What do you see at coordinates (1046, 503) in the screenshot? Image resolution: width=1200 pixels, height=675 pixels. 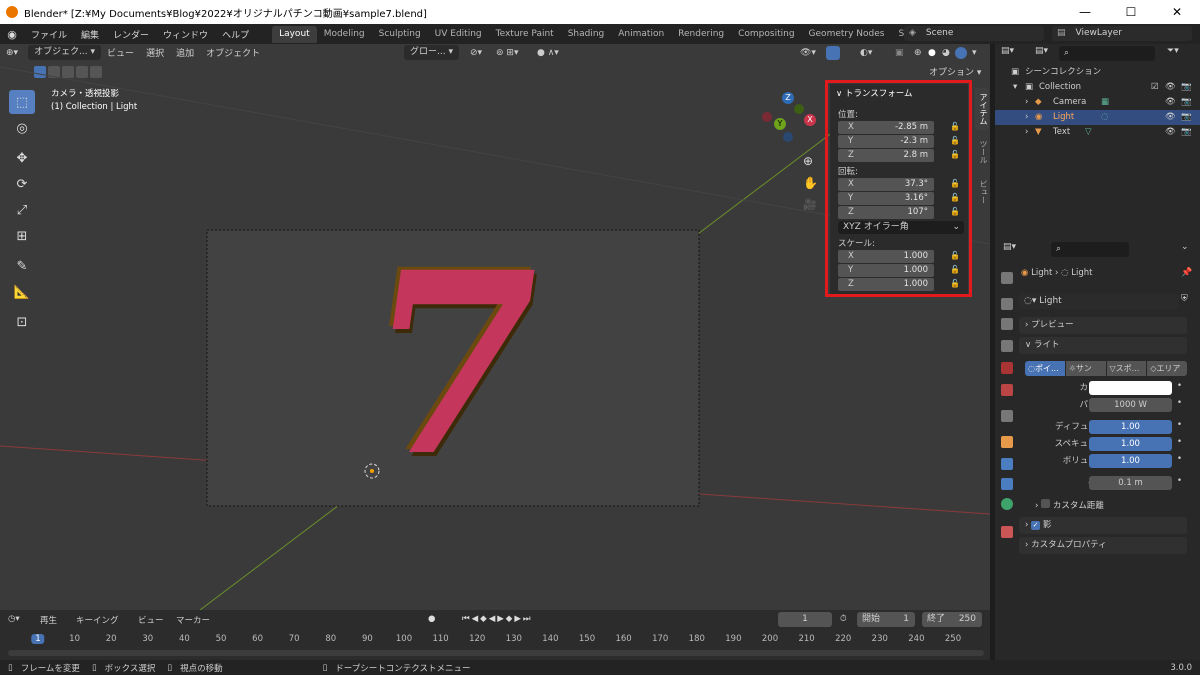 I see `custom-distance-checkbox` at bounding box center [1046, 503].